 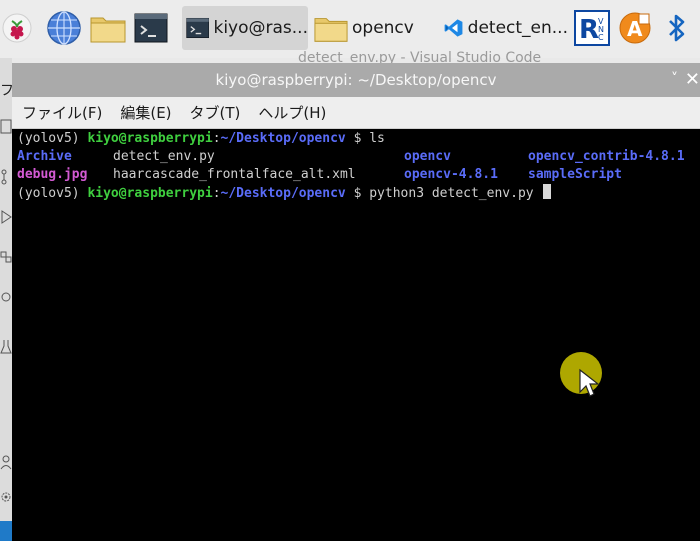 I want to click on remote-icon, so click(x=6, y=297).